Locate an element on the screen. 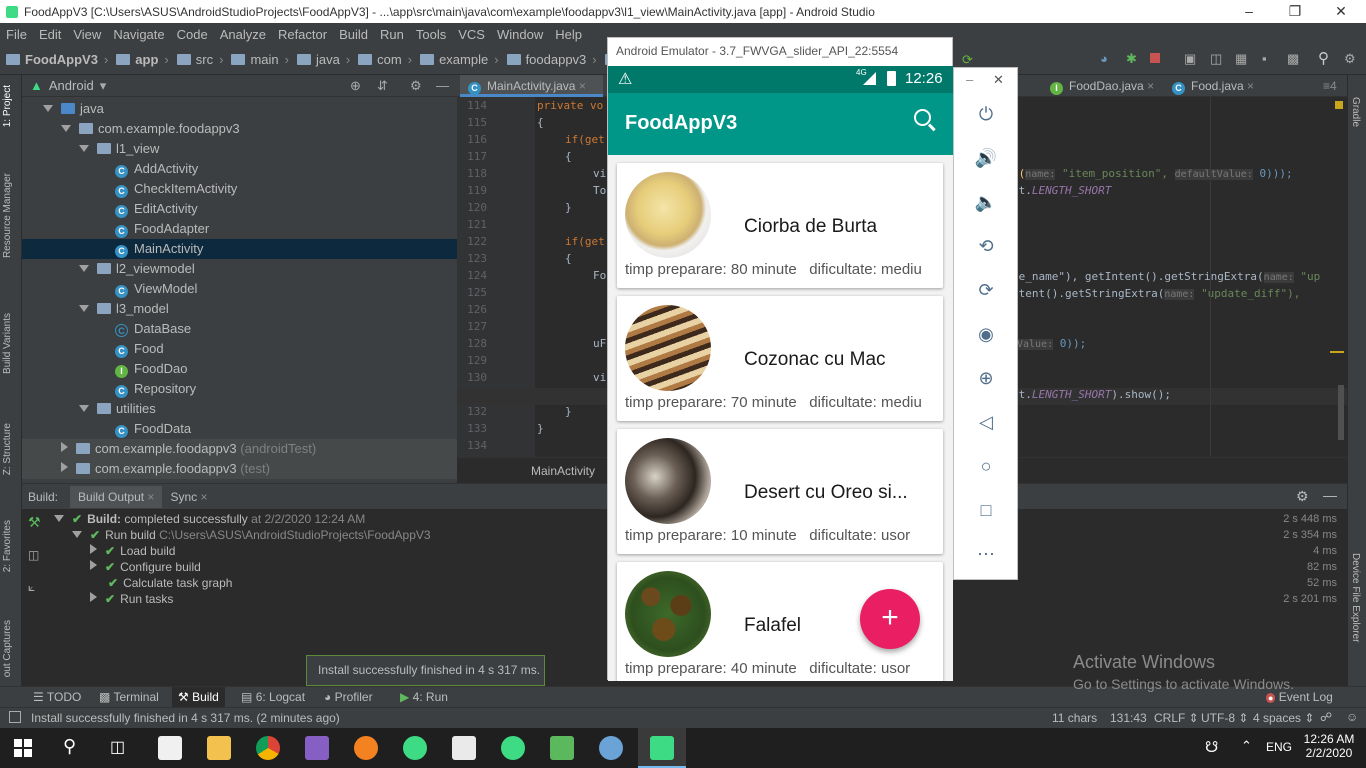 The height and width of the screenshot is (768, 1366). debug-icon: ✱ is located at coordinates (1131, 59).